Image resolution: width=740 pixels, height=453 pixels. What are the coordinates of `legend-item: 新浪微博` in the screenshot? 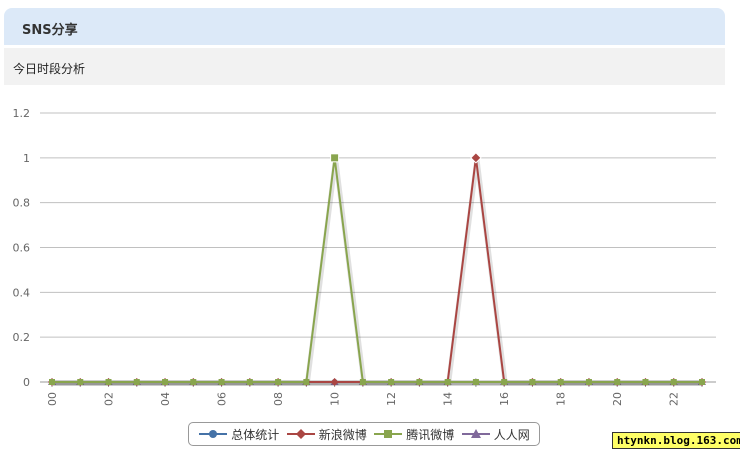 It's located at (326, 434).